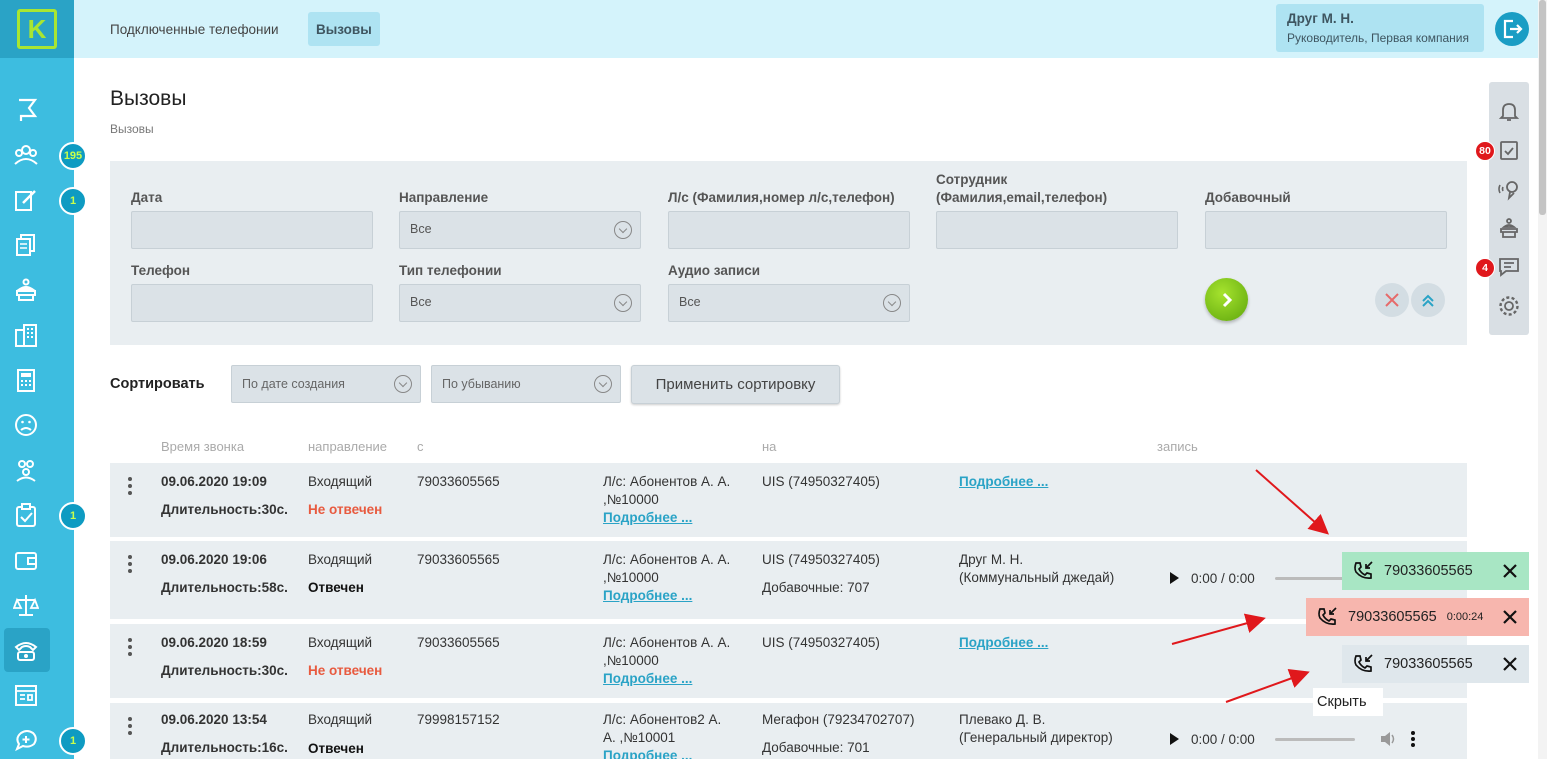  Describe the element at coordinates (37, 560) in the screenshot. I see `wallet-icon` at that location.